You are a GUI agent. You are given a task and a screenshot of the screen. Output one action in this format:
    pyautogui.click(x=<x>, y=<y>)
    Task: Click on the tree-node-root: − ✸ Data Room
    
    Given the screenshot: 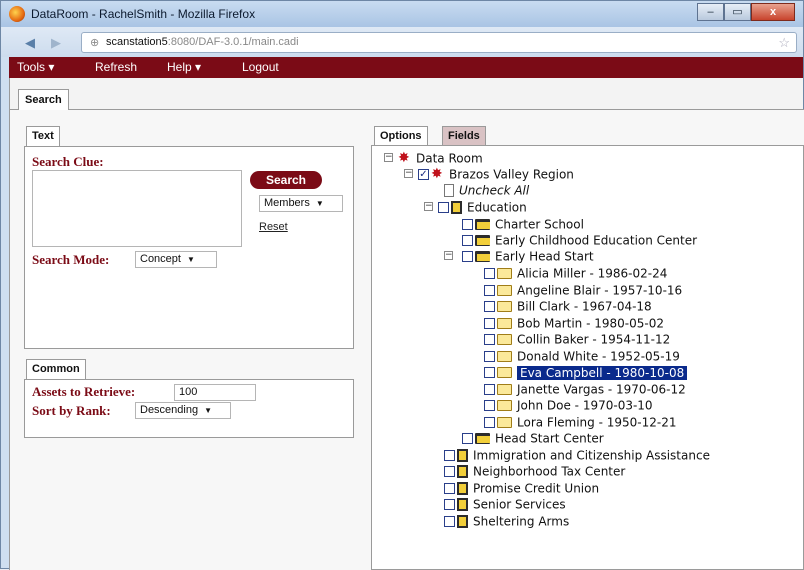 What is the action you would take?
    pyautogui.click(x=433, y=158)
    